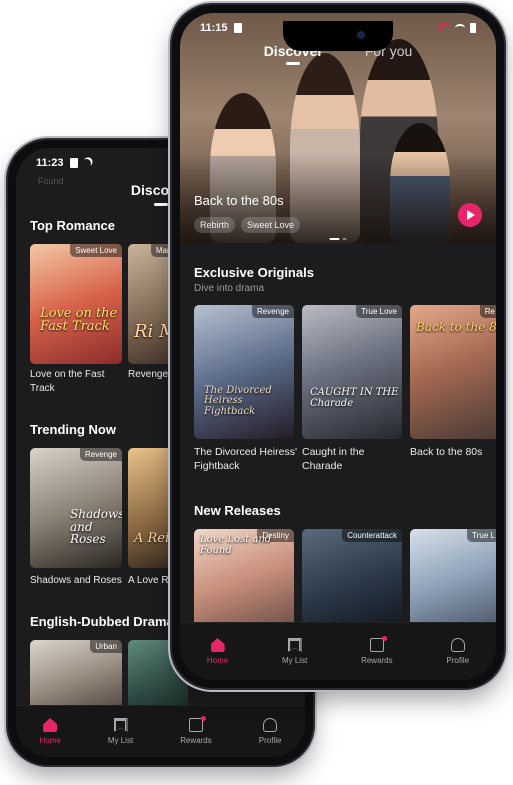 The image size is (513, 785). What do you see at coordinates (470, 215) in the screenshot?
I see `play-button` at bounding box center [470, 215].